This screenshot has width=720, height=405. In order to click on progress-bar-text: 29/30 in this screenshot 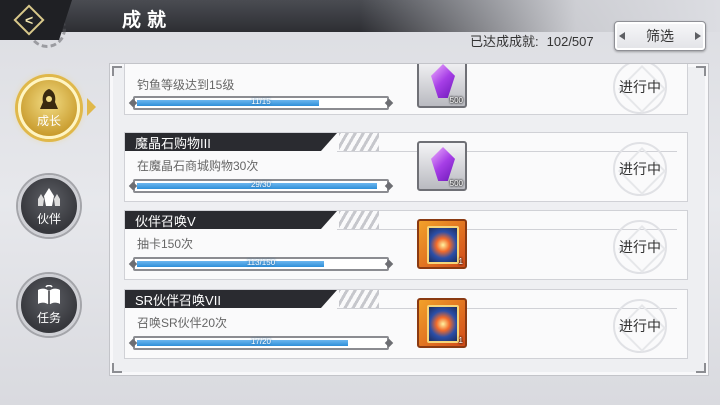, I will do `click(261, 184)`.